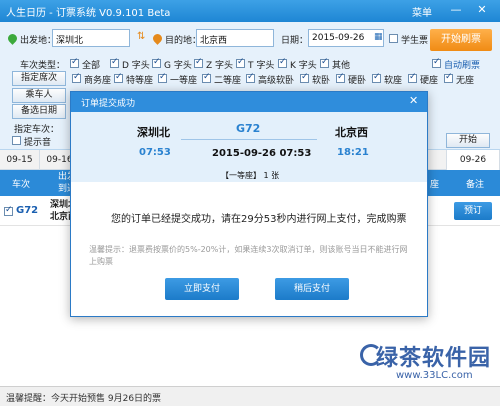 Image resolution: width=500 pixels, height=406 pixels. I want to click on dialog-route-line, so click(249, 139).